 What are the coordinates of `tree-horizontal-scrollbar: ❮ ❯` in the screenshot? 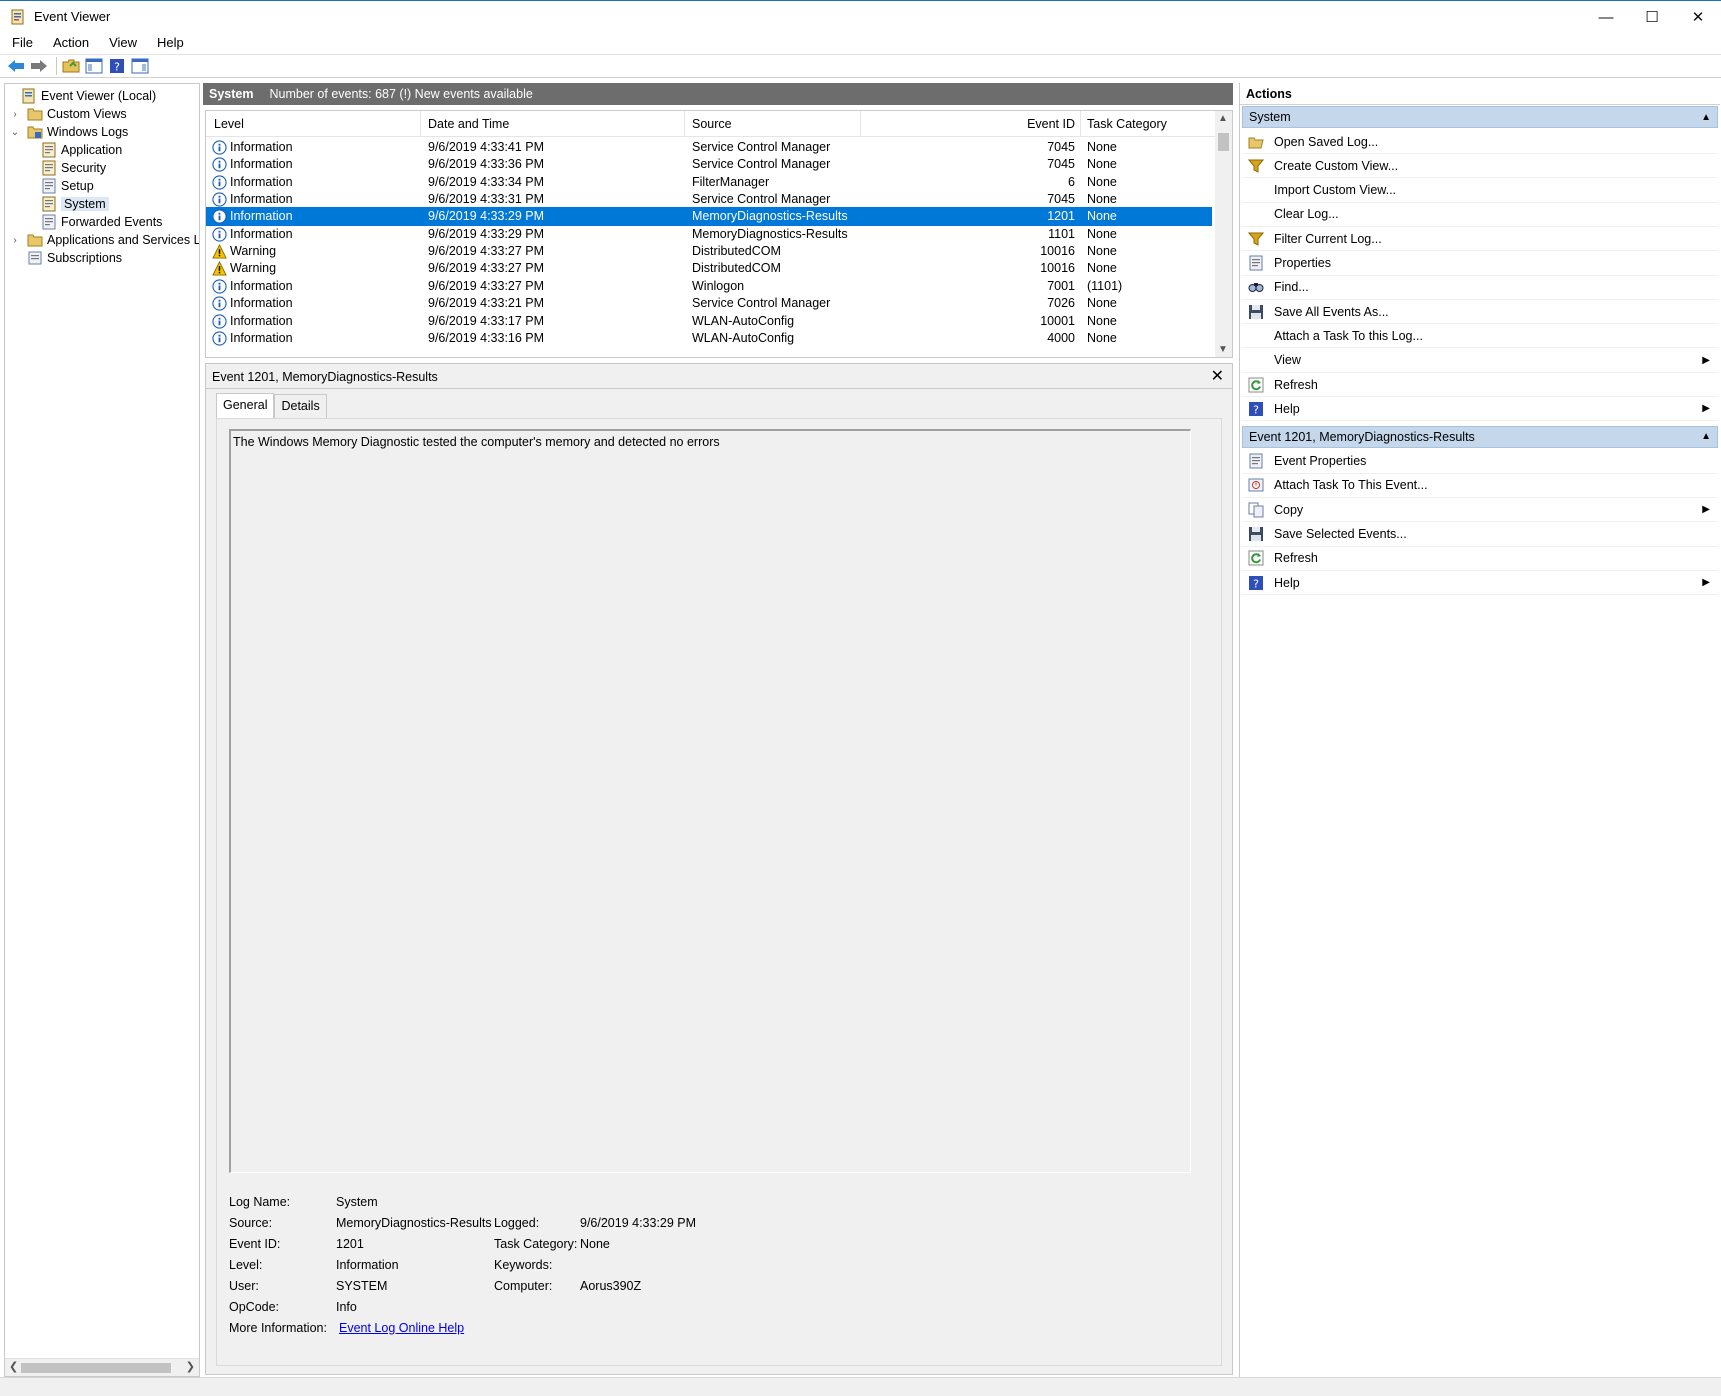 It's located at (102, 1367).